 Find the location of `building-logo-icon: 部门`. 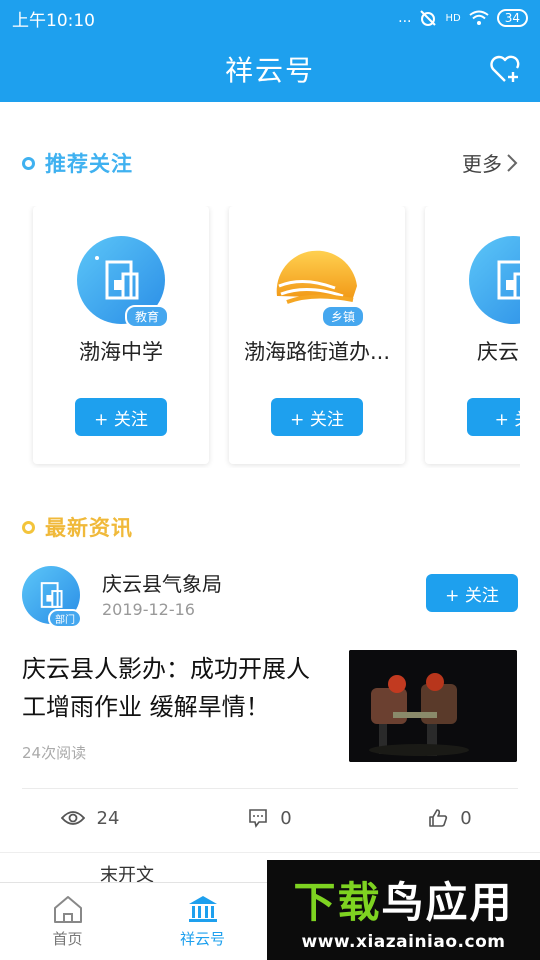

building-logo-icon: 部门 is located at coordinates (52, 597).